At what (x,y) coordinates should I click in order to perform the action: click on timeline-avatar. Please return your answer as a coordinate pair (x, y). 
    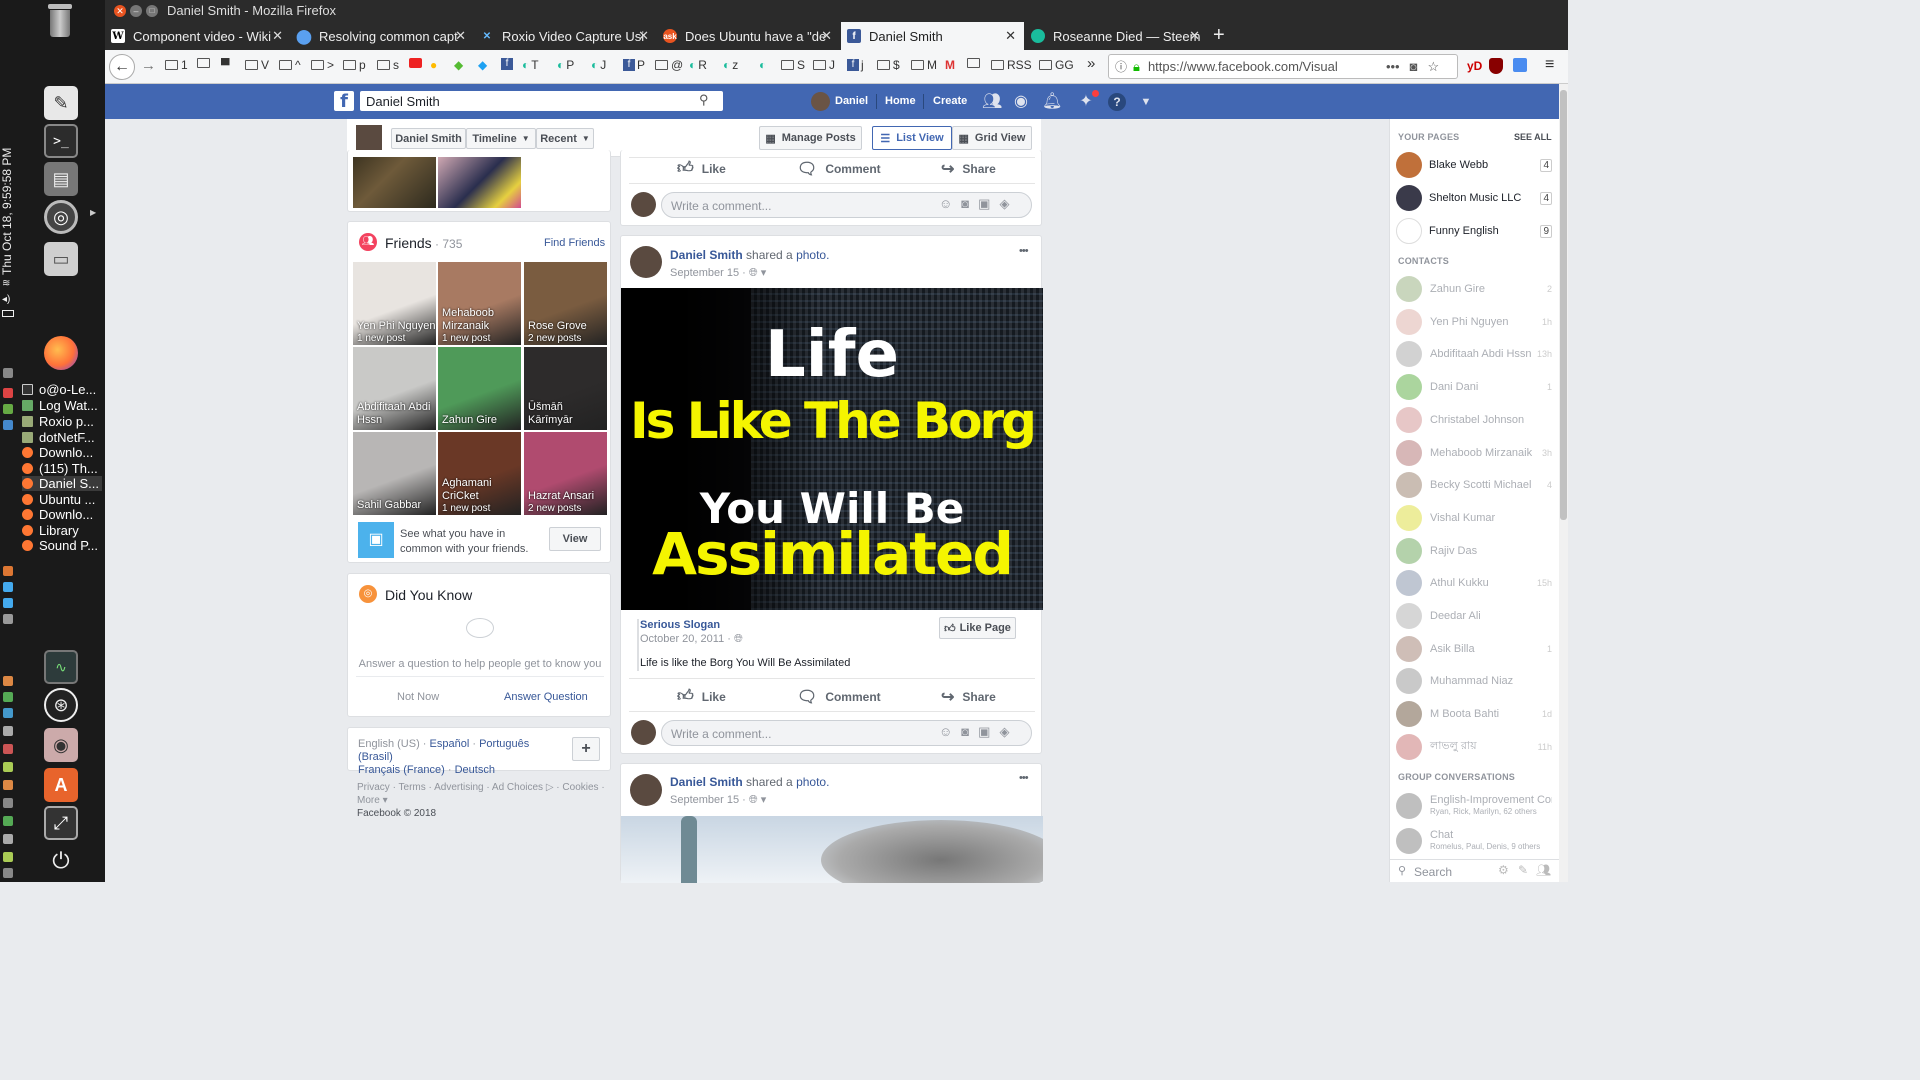
    Looking at the image, I should click on (369, 138).